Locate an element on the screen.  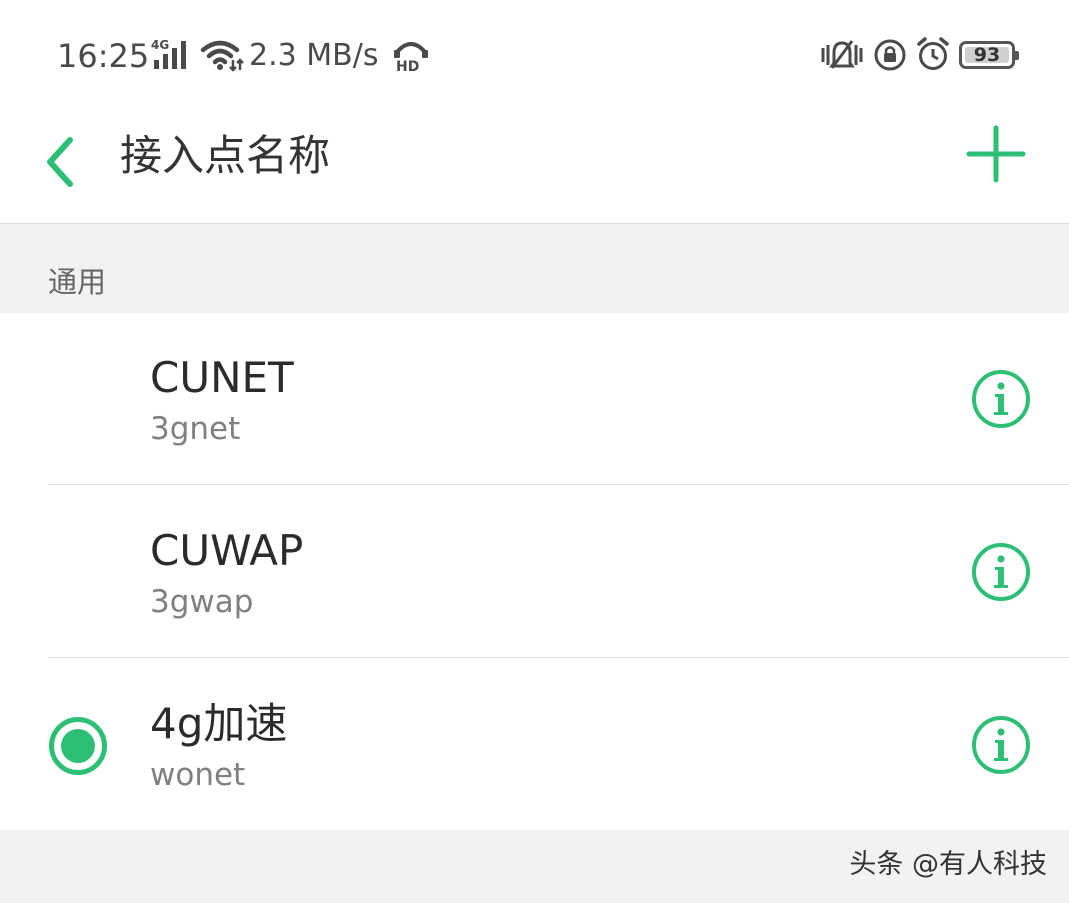
apn-value: wonet is located at coordinates (198, 775).